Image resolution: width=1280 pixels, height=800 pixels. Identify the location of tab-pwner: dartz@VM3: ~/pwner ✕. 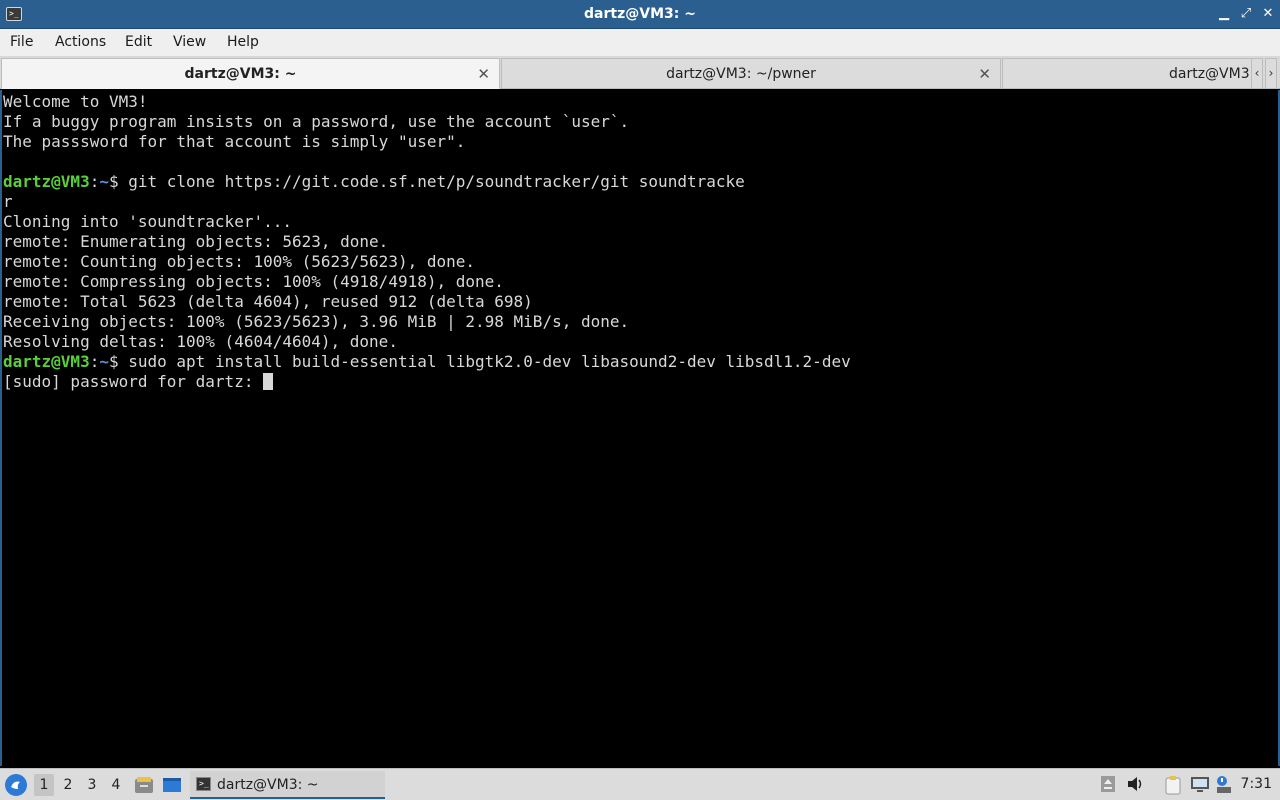
(751, 73).